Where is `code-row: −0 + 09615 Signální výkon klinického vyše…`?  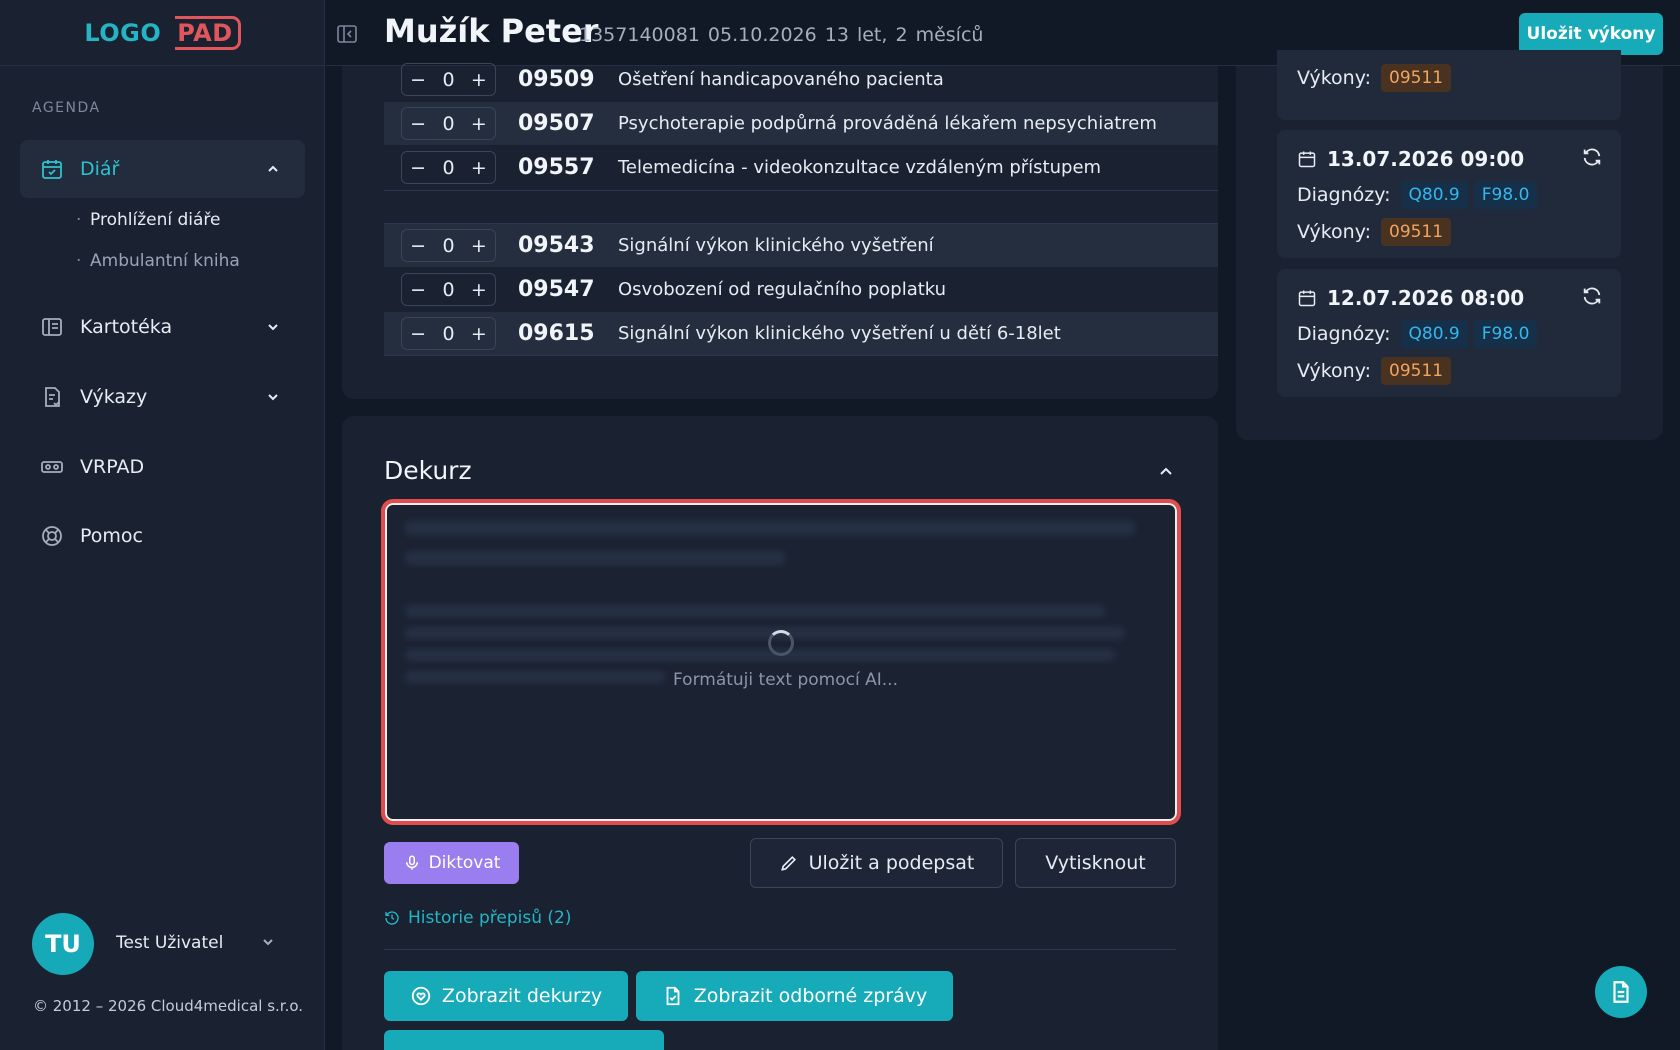
code-row: −0 + 09615 Signální výkon klinického vyše… is located at coordinates (801, 333).